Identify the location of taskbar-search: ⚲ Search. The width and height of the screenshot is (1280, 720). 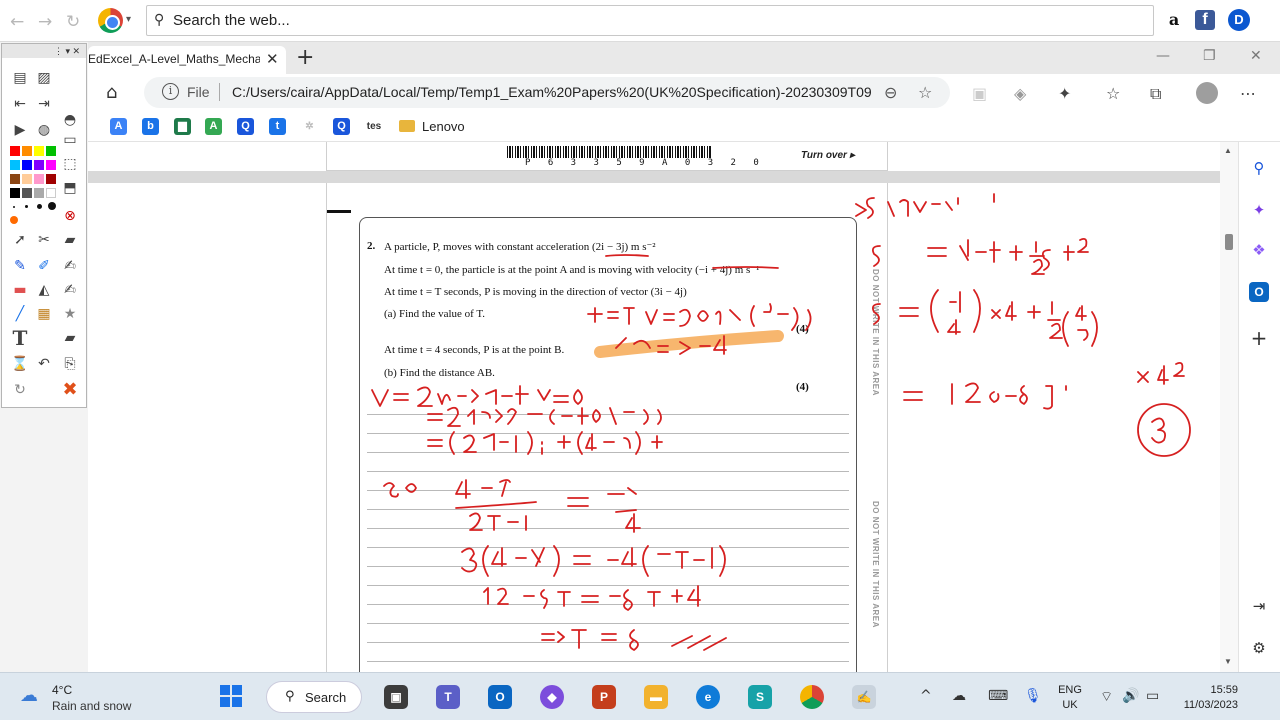
(314, 697).